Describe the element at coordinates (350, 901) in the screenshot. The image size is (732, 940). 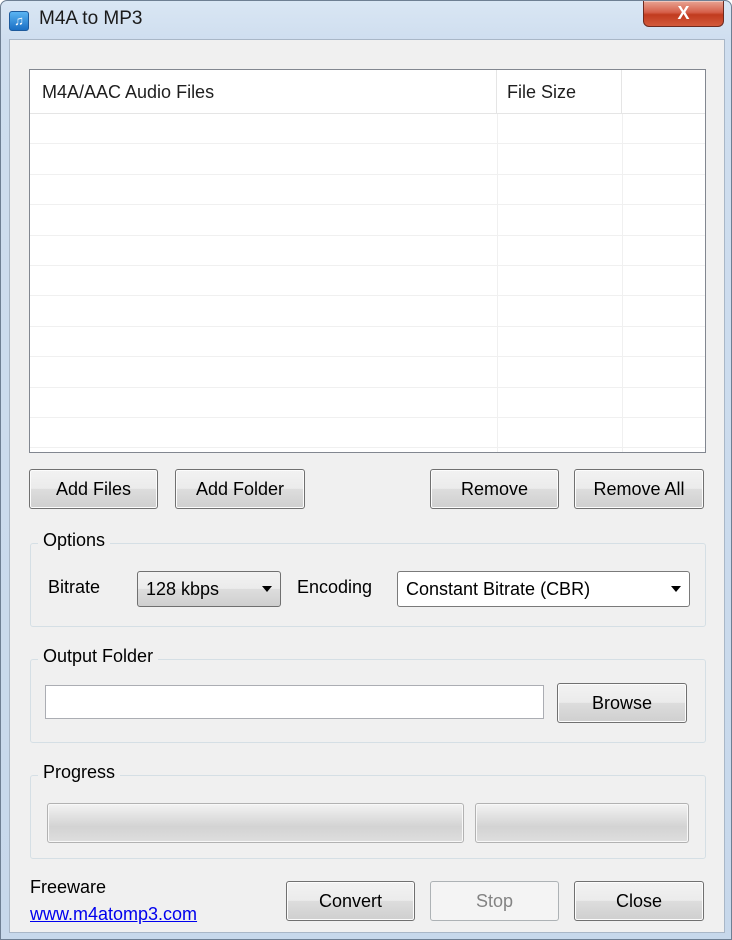
I see `convert-button: Convert` at that location.